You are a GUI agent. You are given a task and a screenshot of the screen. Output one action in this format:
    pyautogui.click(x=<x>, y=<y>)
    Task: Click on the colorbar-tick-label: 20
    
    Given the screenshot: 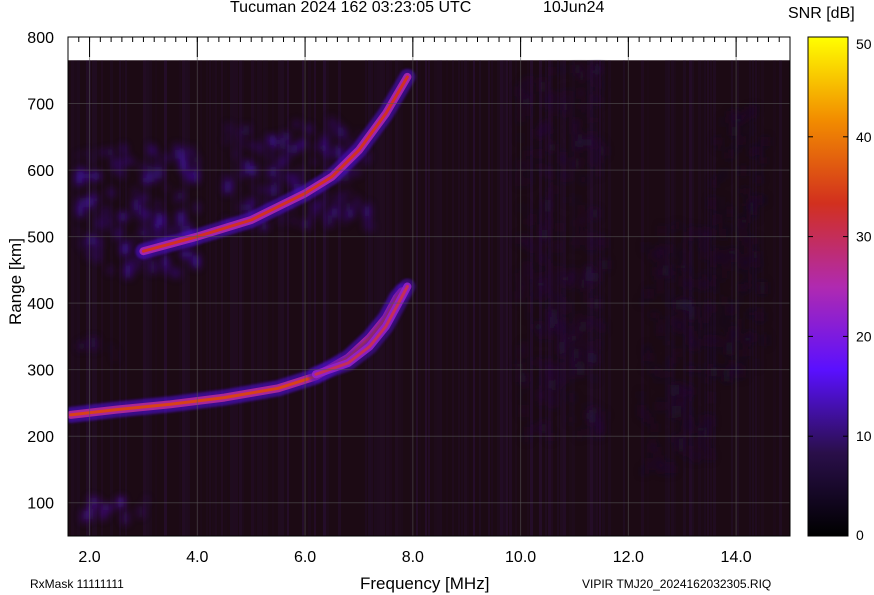 What is the action you would take?
    pyautogui.click(x=864, y=336)
    